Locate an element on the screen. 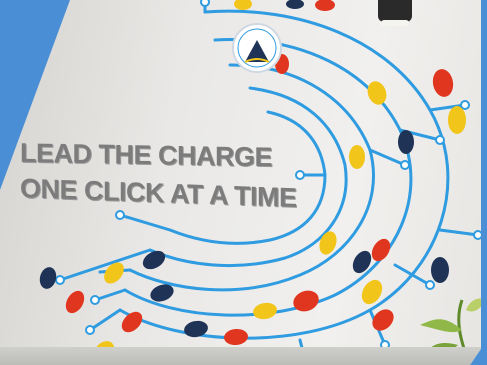 This screenshot has height=365, width=487. ceiling-lamp is located at coordinates (395, 13).